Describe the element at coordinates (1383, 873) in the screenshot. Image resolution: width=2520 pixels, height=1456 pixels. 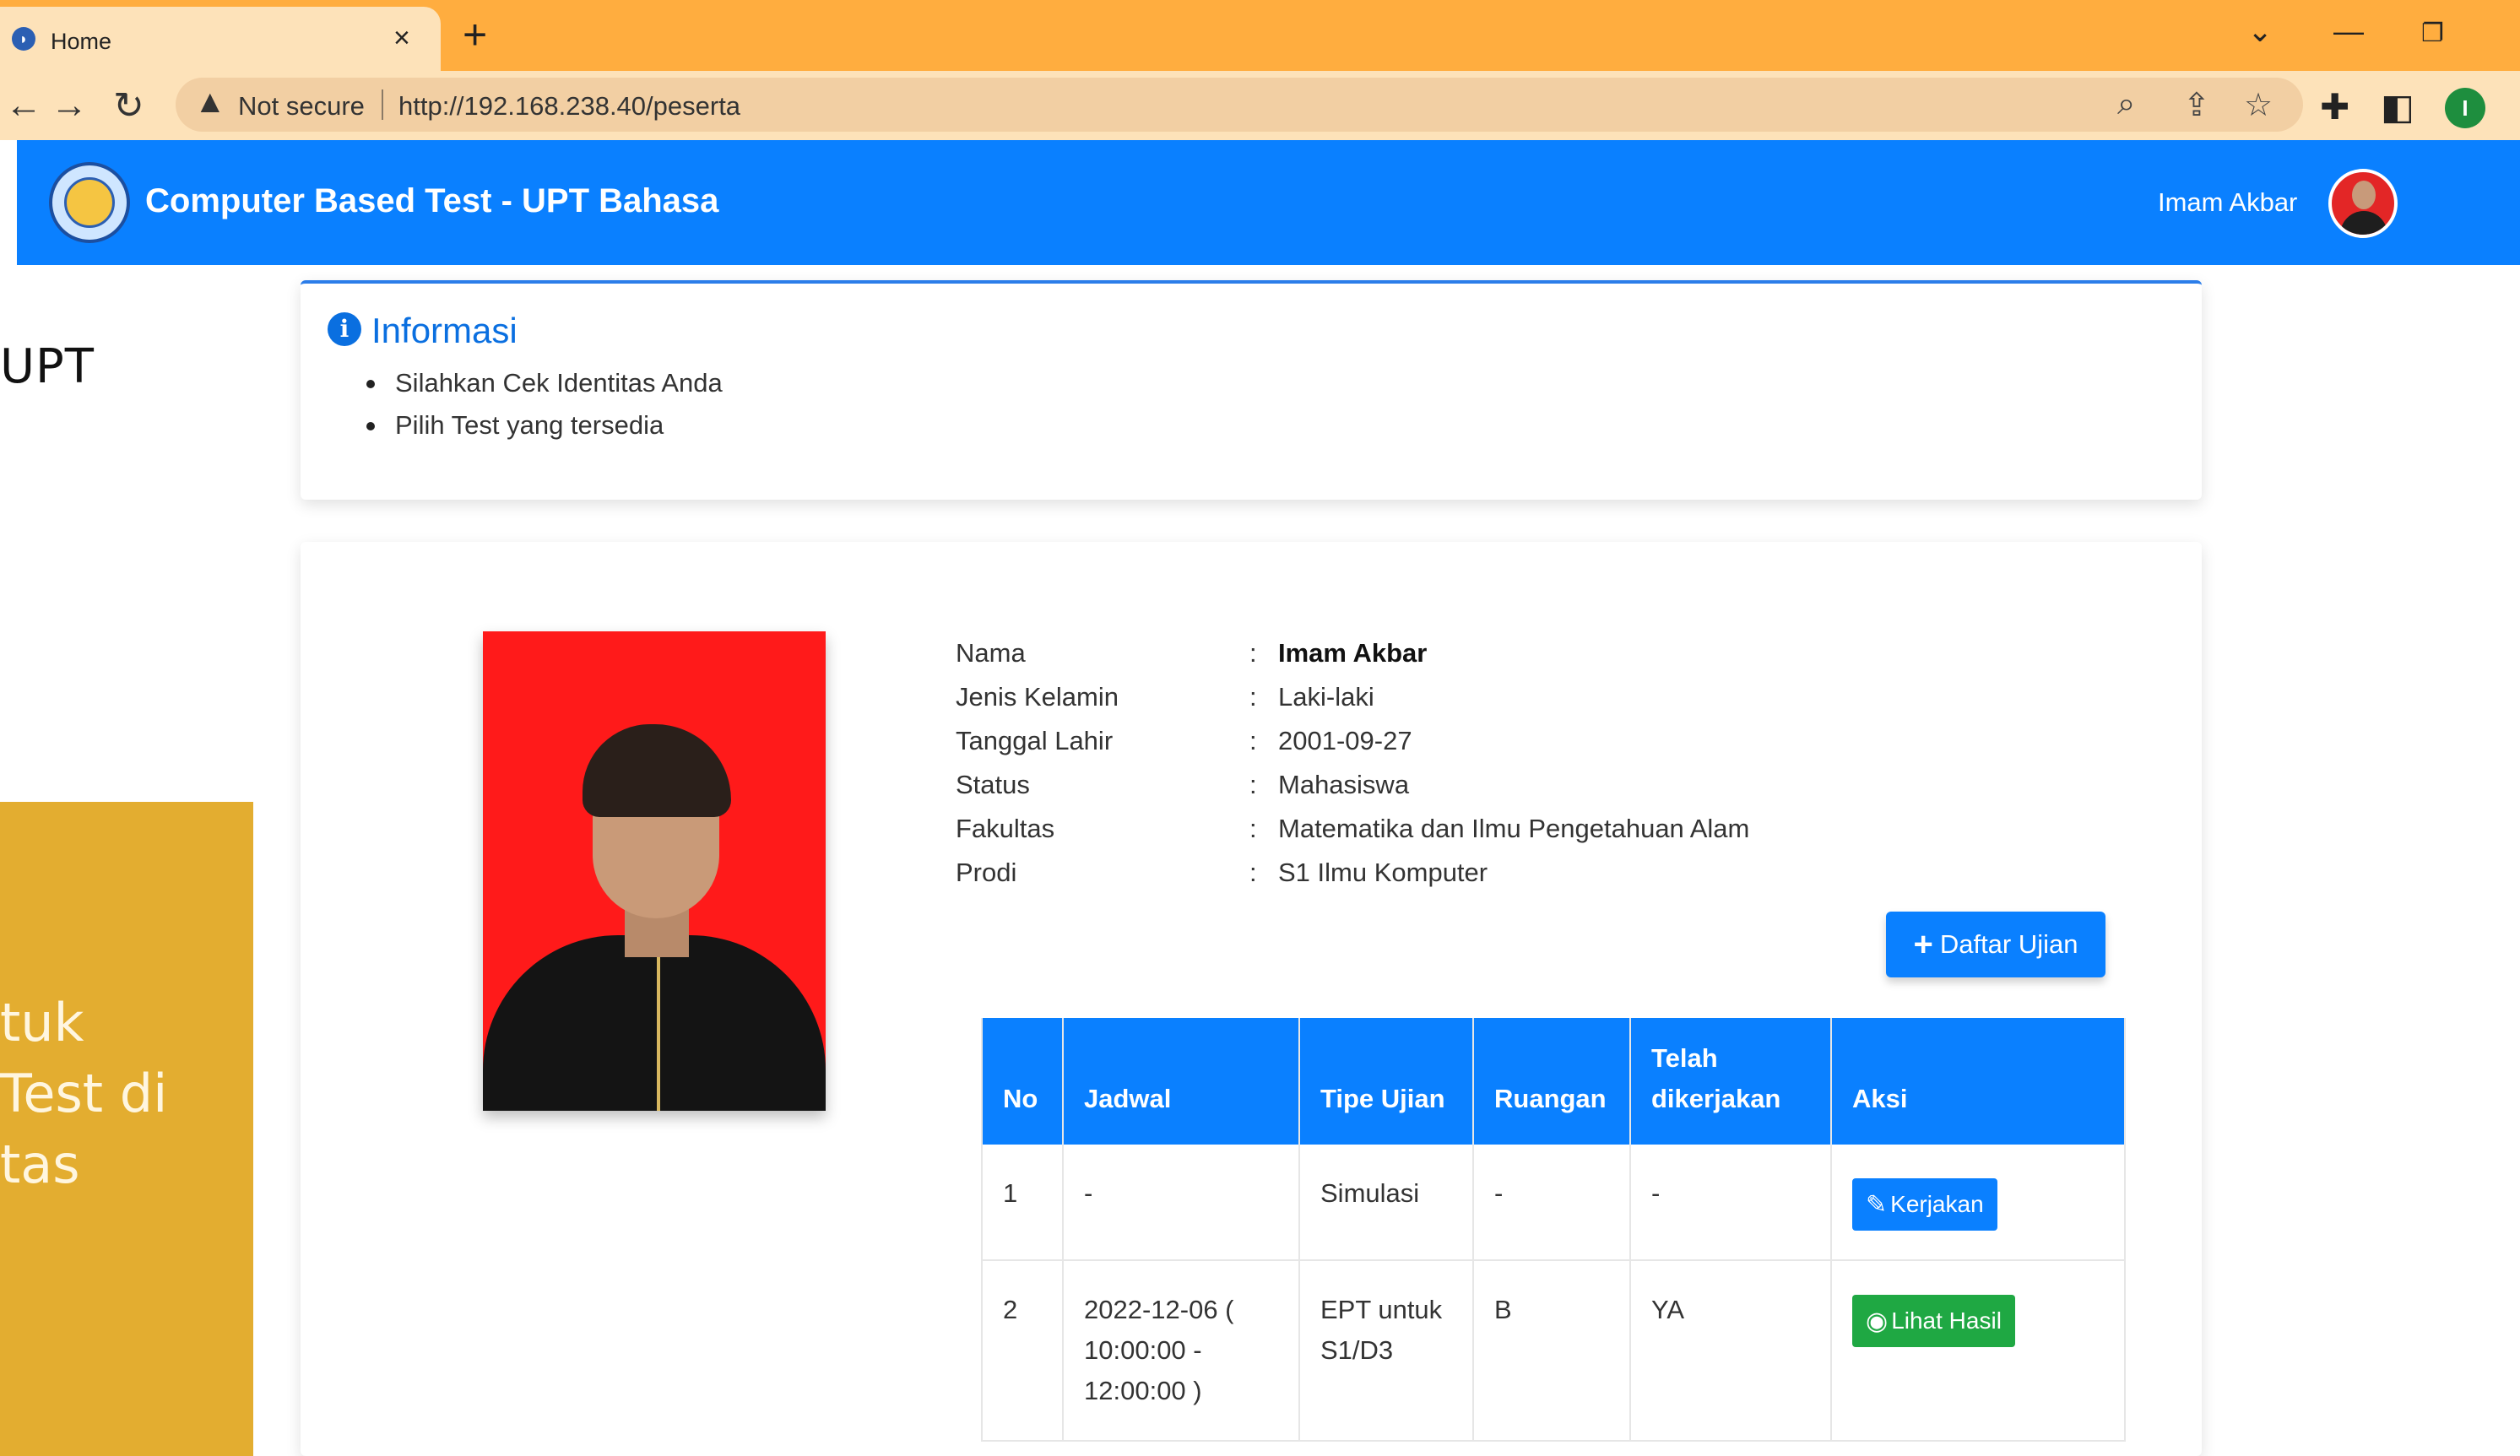
I see `field-value-prodi: S1 Ilmu Komputer` at that location.